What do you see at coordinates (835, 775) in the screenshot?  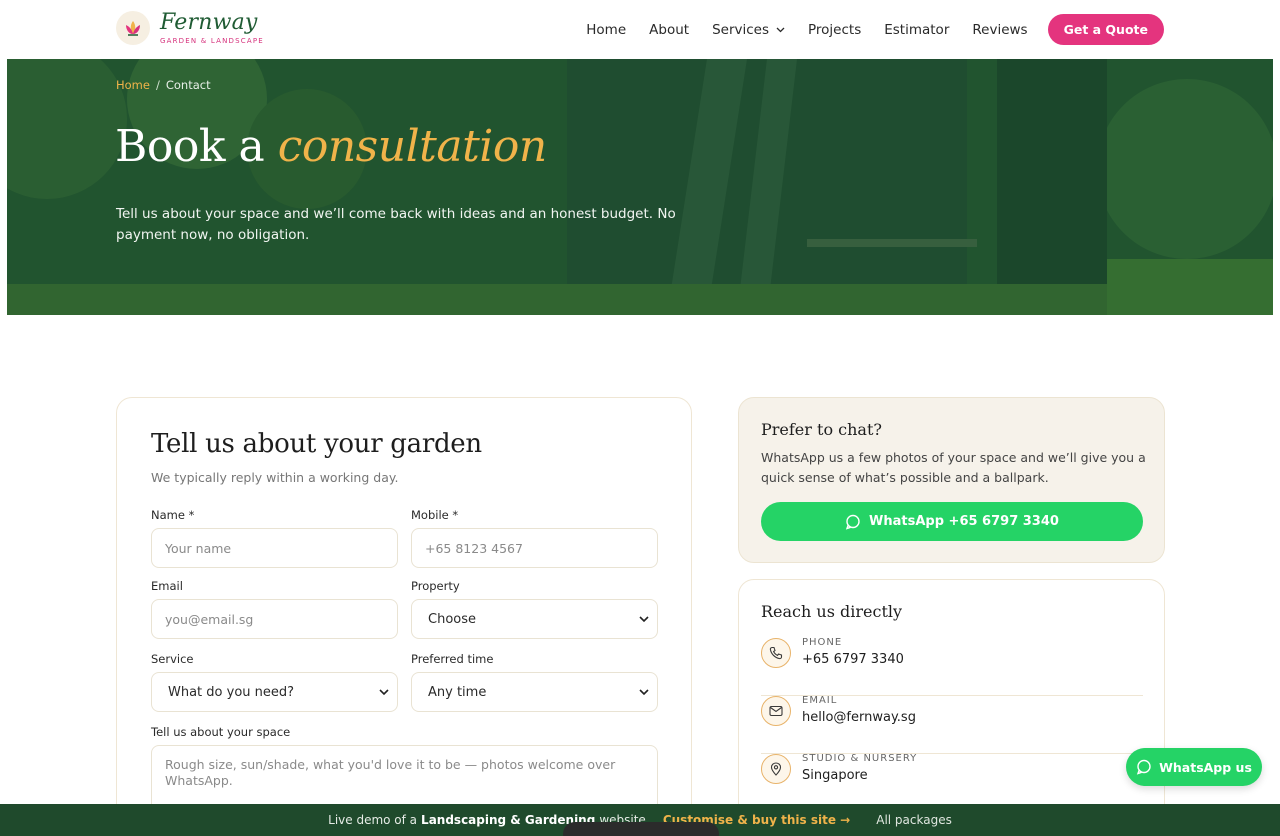 I see `contact-value: Singapore` at bounding box center [835, 775].